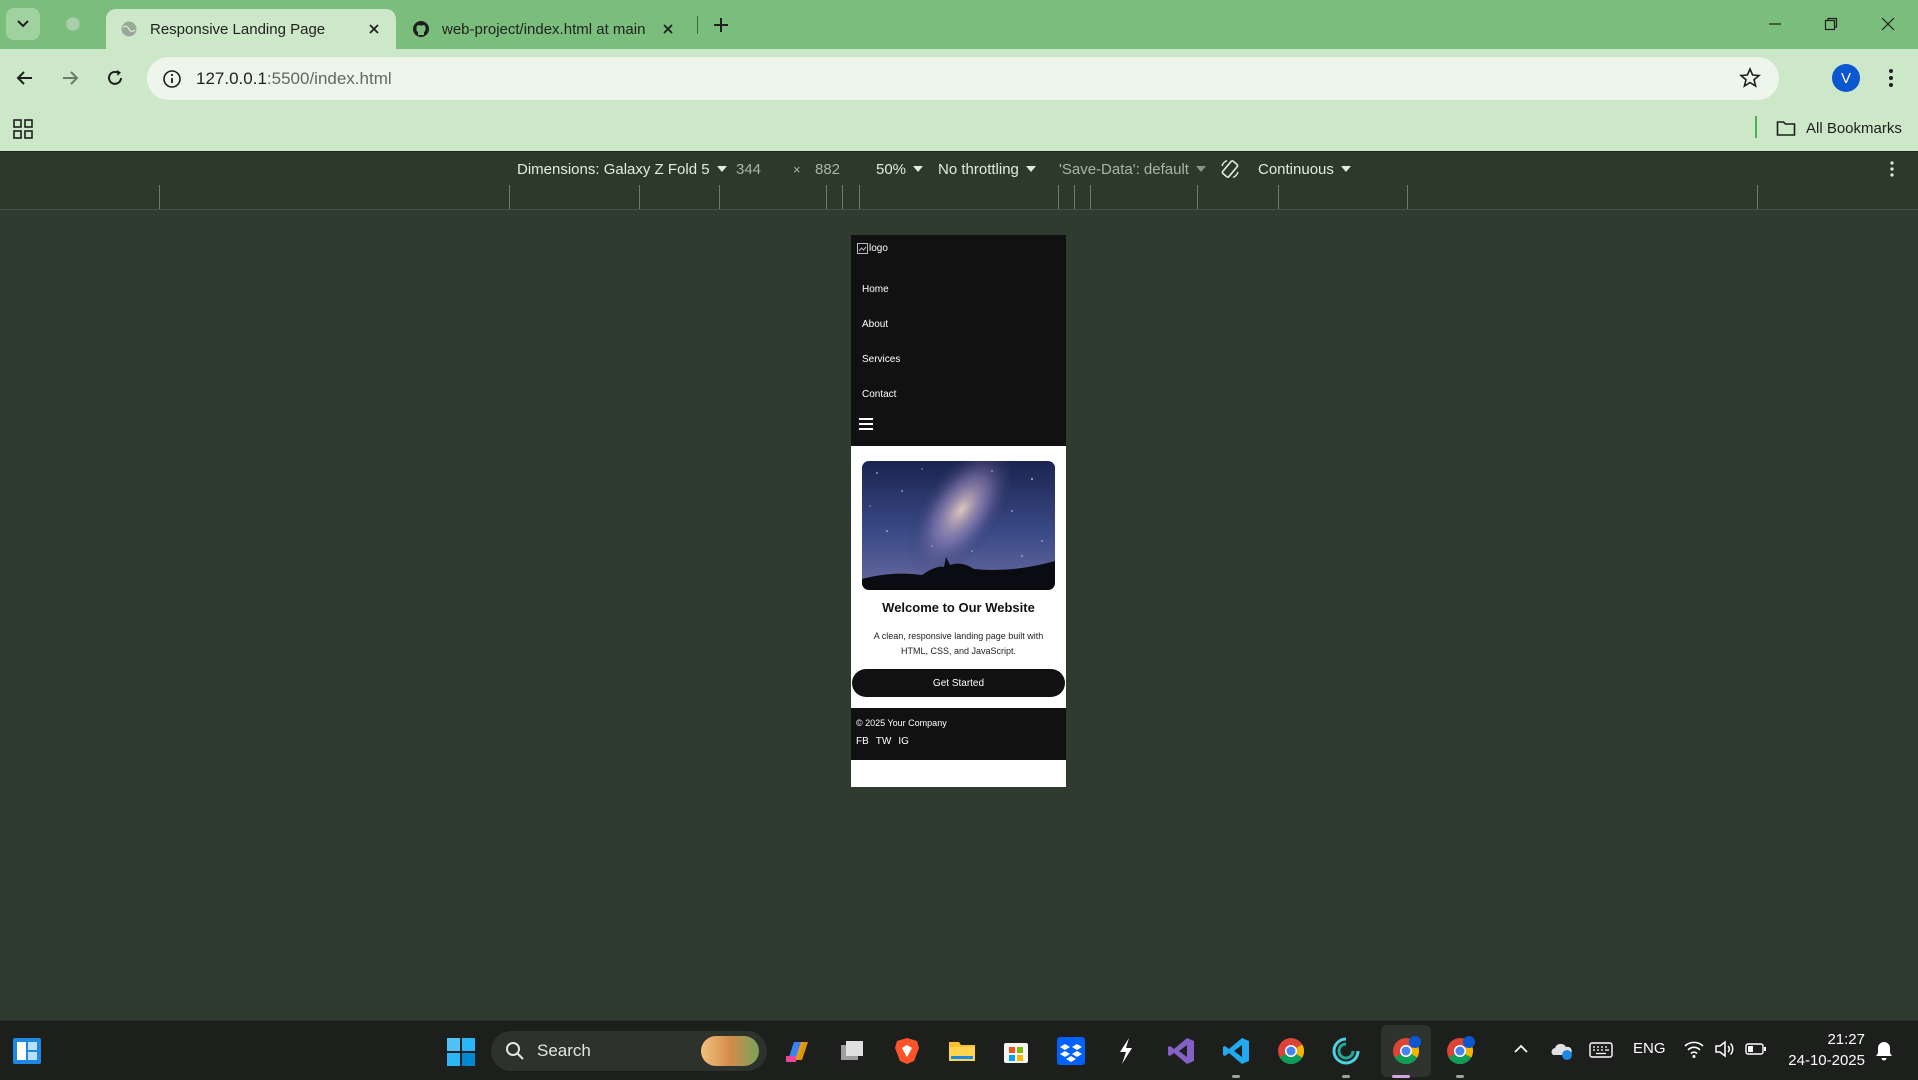 This screenshot has width=1918, height=1080. Describe the element at coordinates (1401, 1076) in the screenshot. I see `app-active-indicator` at that location.